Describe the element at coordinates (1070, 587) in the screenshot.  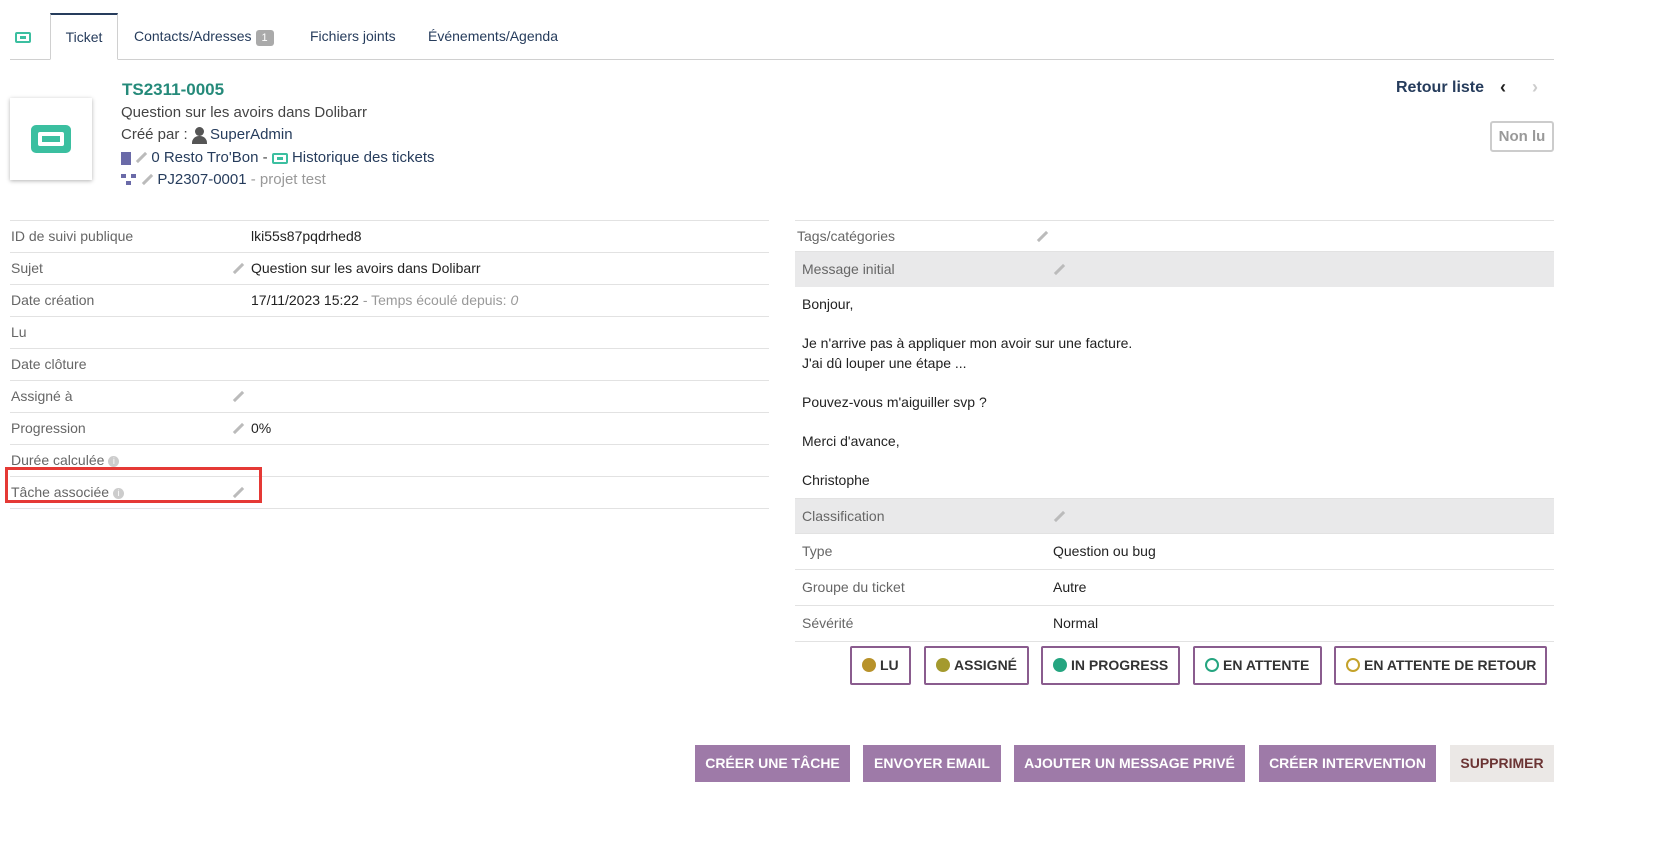
I see `group-value: Autre` at that location.